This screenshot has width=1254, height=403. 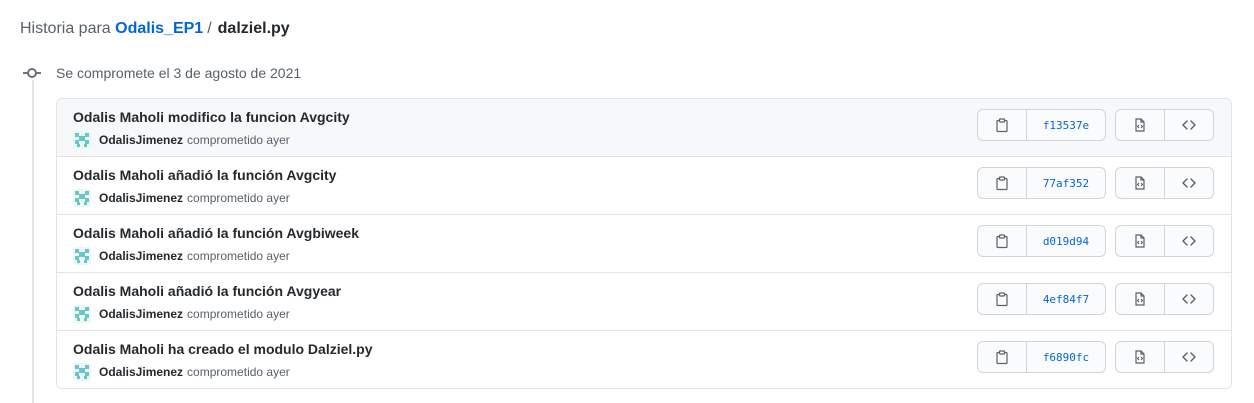 What do you see at coordinates (1066, 183) in the screenshot?
I see `commit-sha-link: 77af352` at bounding box center [1066, 183].